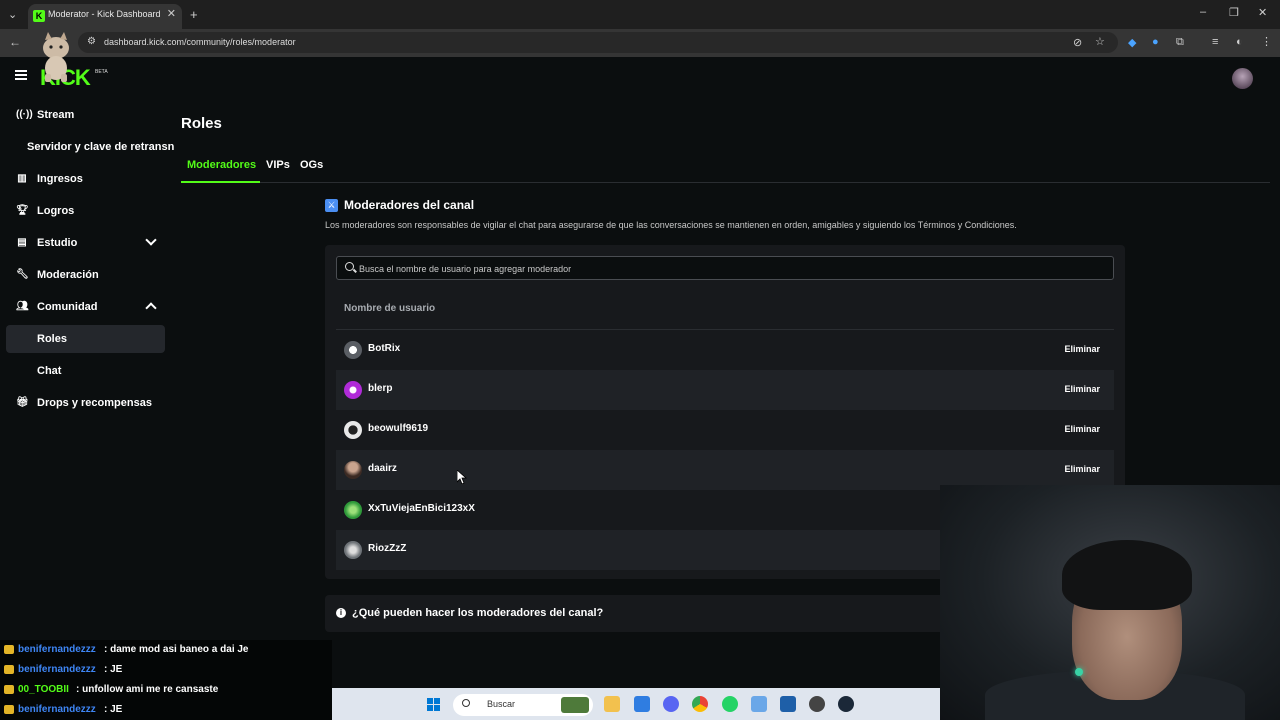  I want to click on tab-vips: VIPs, so click(278, 165).